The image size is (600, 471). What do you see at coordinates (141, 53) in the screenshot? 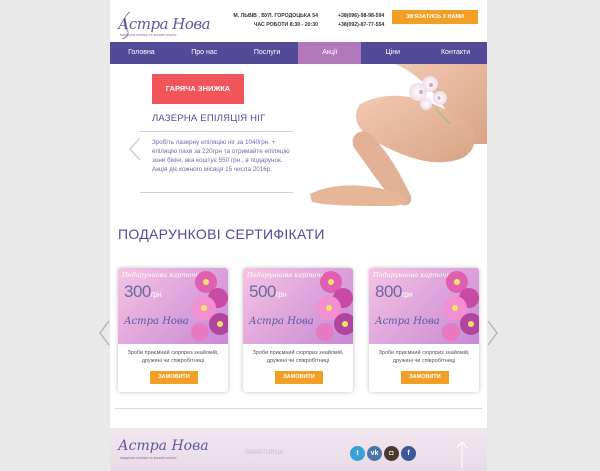
I see `nav-item-home: Головна` at bounding box center [141, 53].